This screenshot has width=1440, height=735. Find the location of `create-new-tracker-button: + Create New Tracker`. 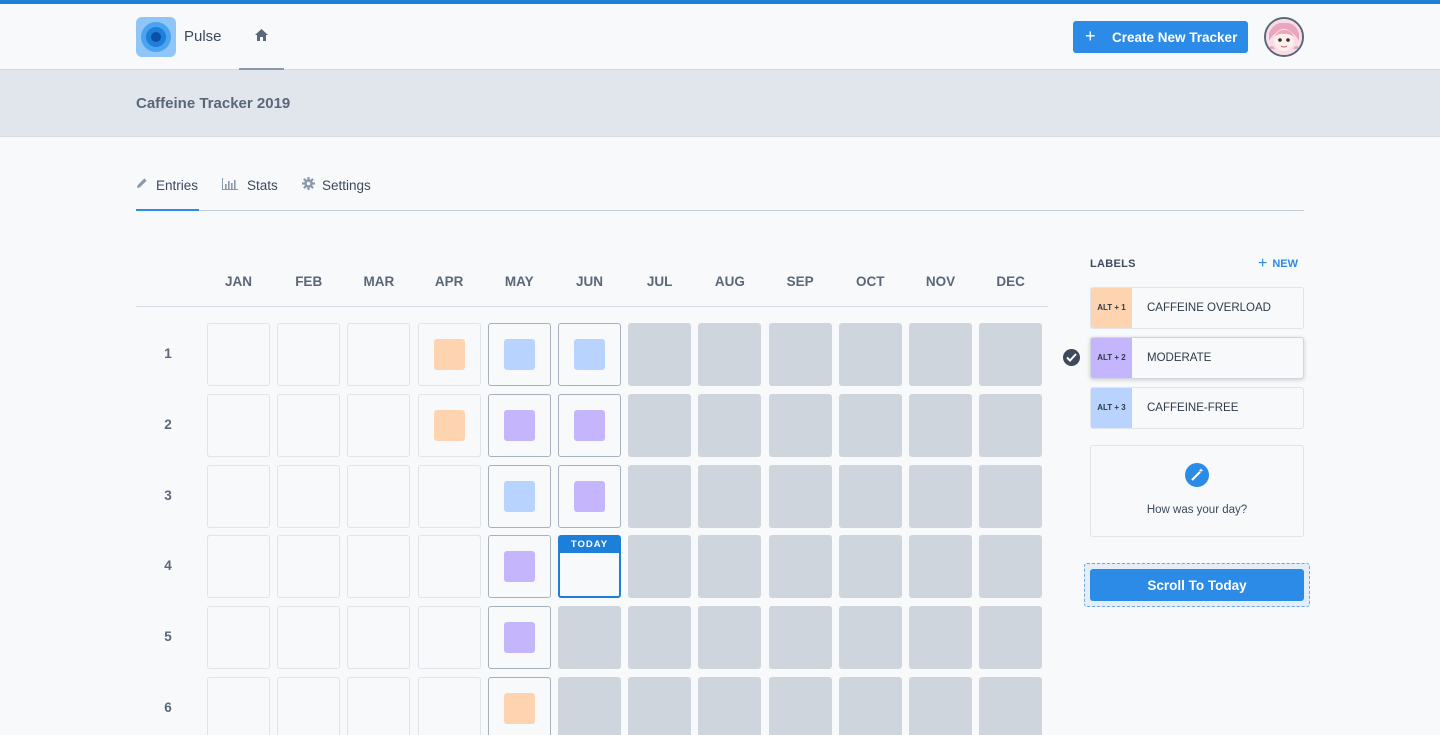

create-new-tracker-button: + Create New Tracker is located at coordinates (1160, 37).